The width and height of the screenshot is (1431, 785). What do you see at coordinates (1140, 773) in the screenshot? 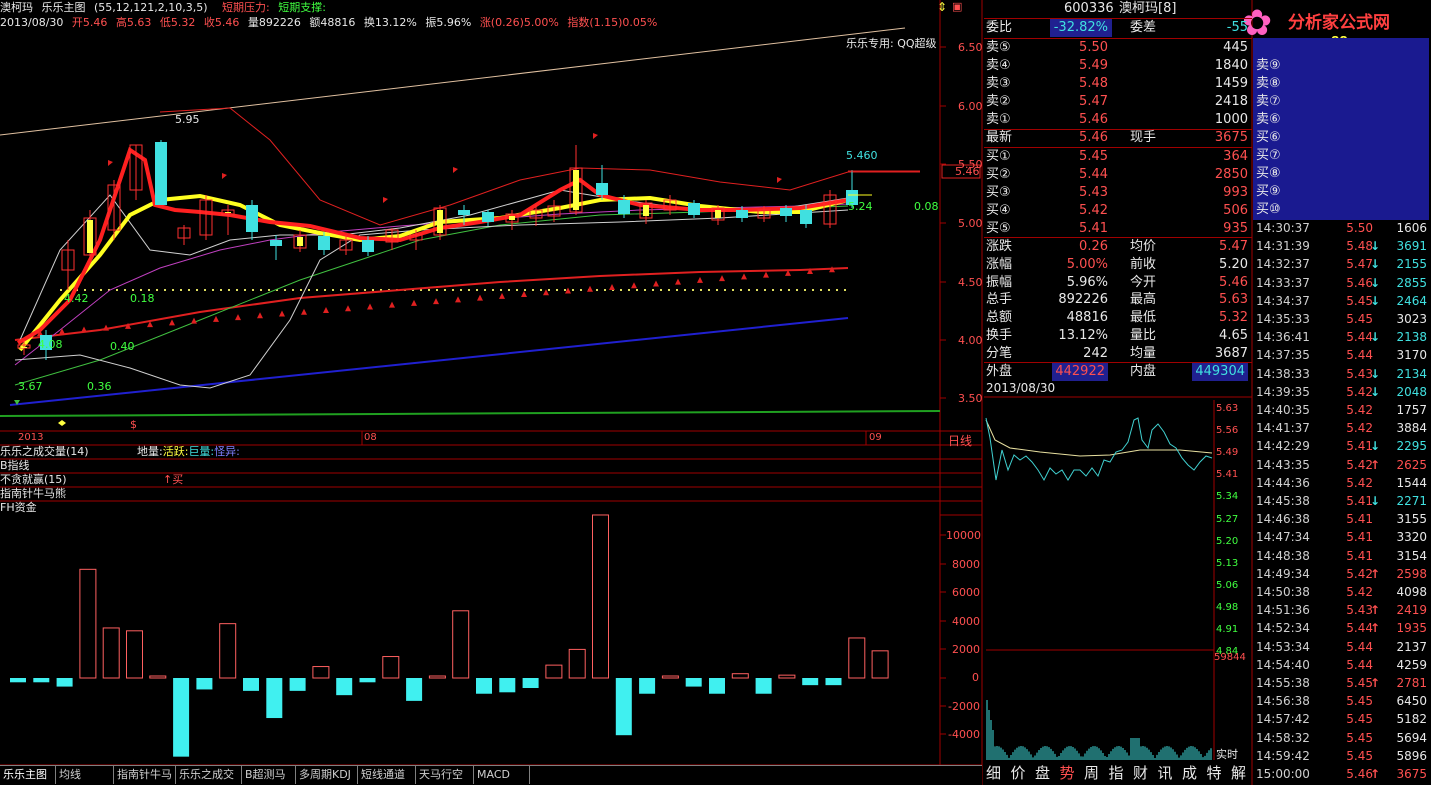
I see `quote-panel-tab: 财` at bounding box center [1140, 773].